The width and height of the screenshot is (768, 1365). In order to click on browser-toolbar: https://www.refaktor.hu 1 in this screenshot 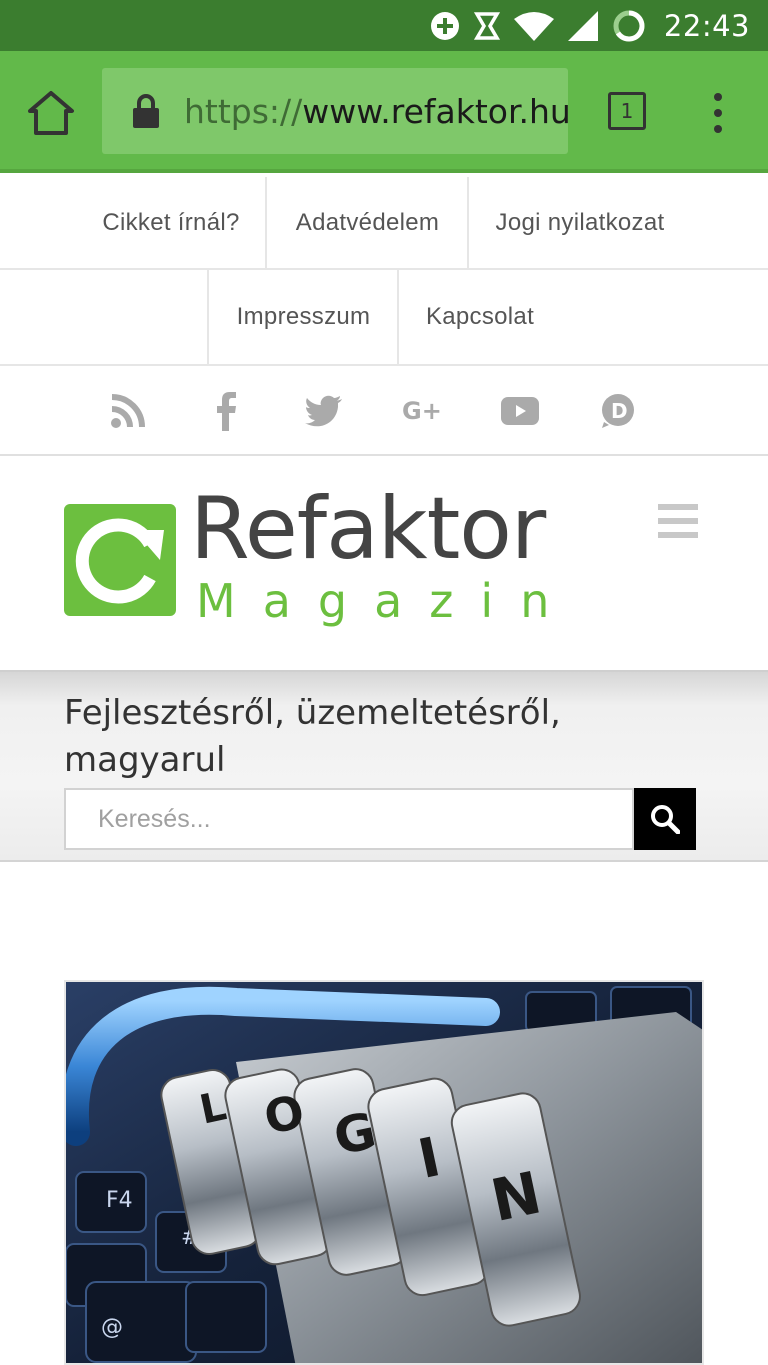, I will do `click(384, 112)`.